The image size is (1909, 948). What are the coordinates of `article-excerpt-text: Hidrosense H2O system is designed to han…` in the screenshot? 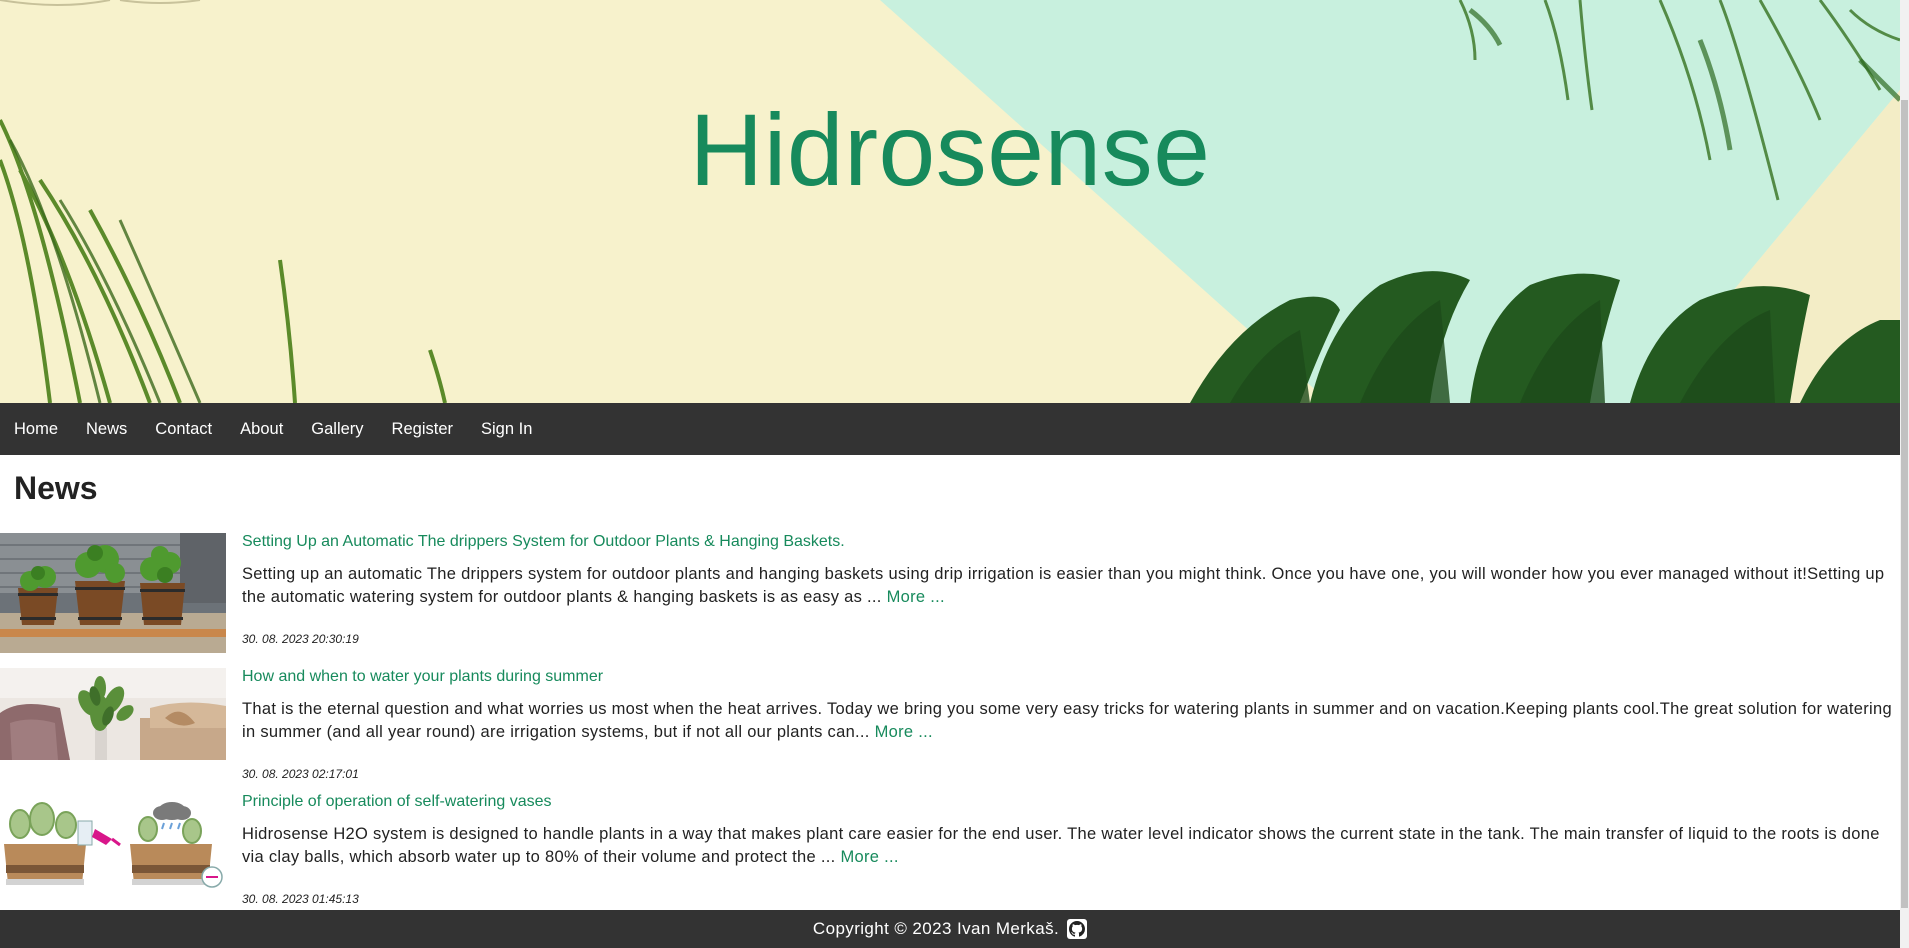 It's located at (1061, 845).